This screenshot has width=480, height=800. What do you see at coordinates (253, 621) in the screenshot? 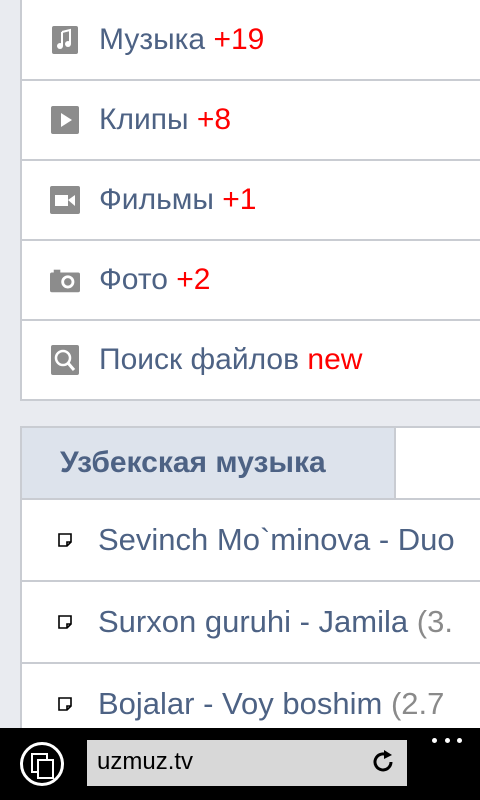
I see `track-title: Surxon guruhi - Jamila` at bounding box center [253, 621].